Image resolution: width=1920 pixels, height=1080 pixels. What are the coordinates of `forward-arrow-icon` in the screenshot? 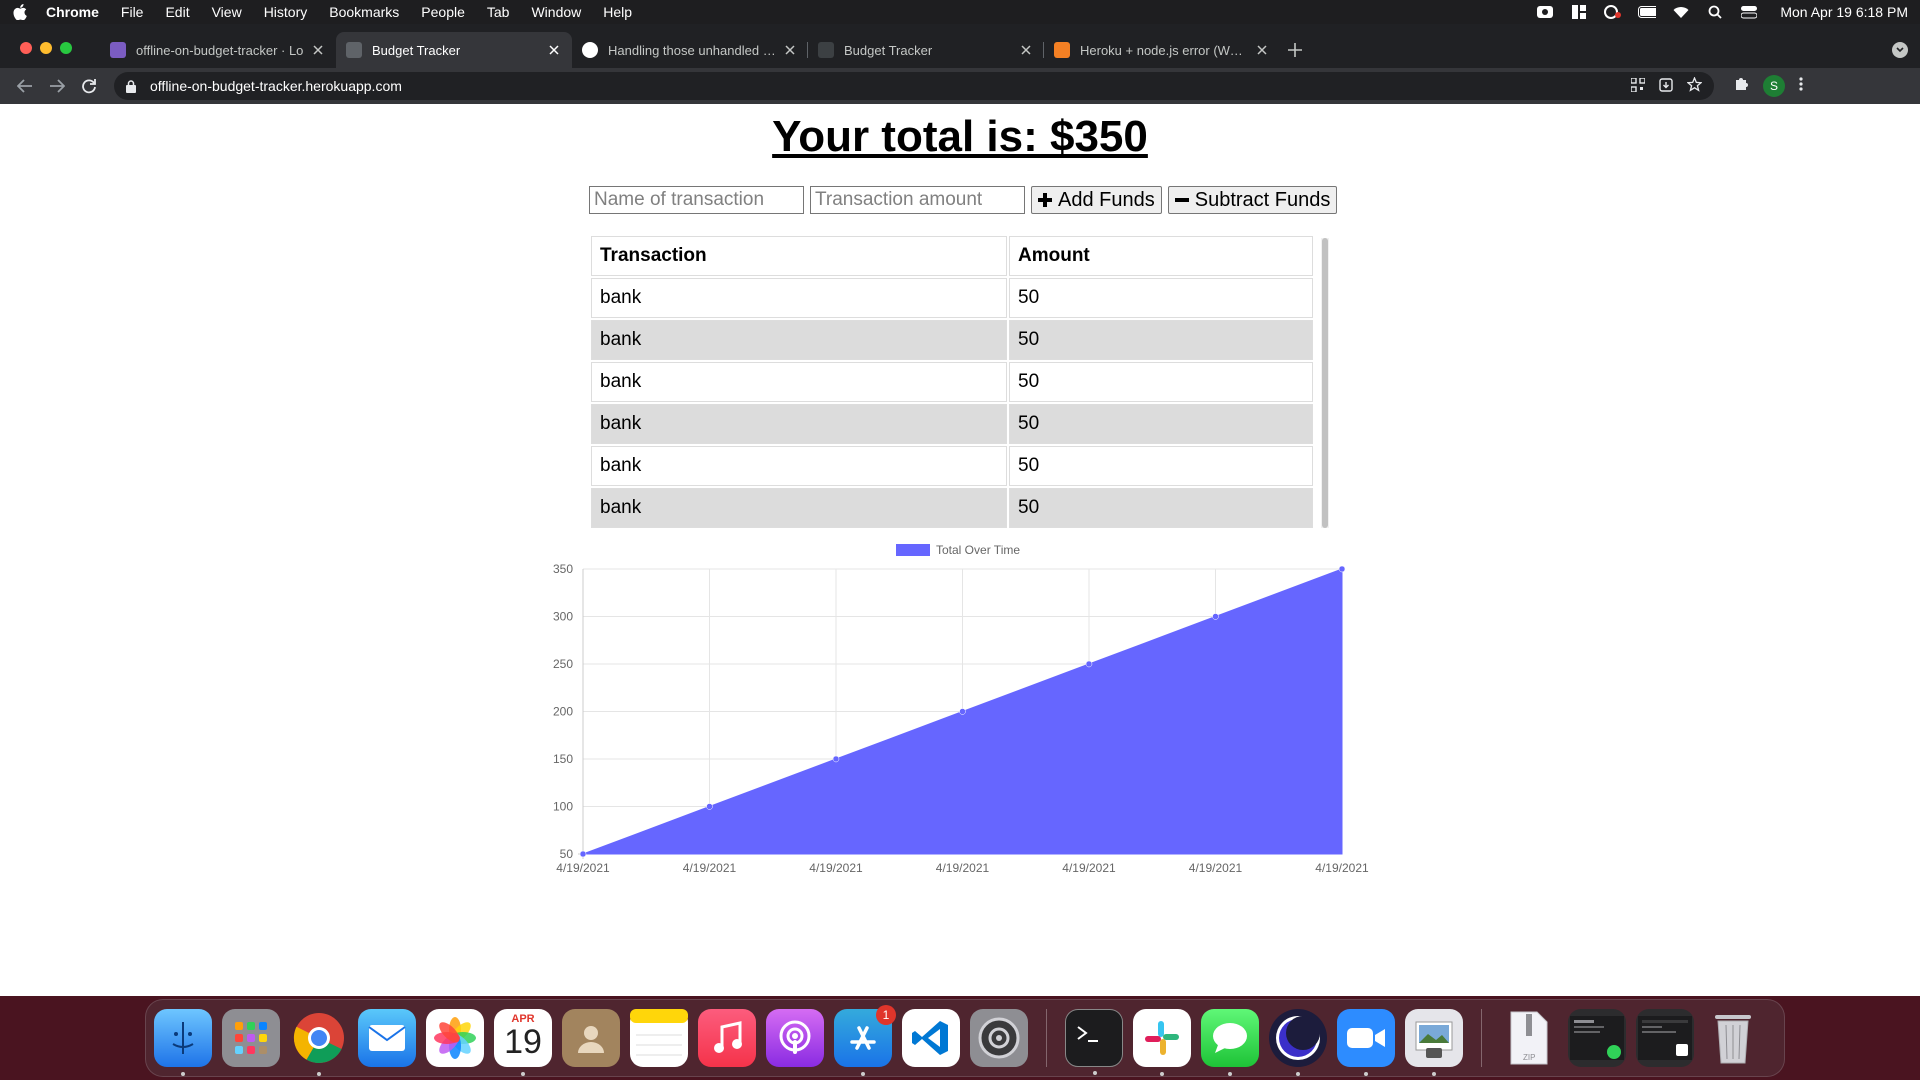 It's located at (57, 86).